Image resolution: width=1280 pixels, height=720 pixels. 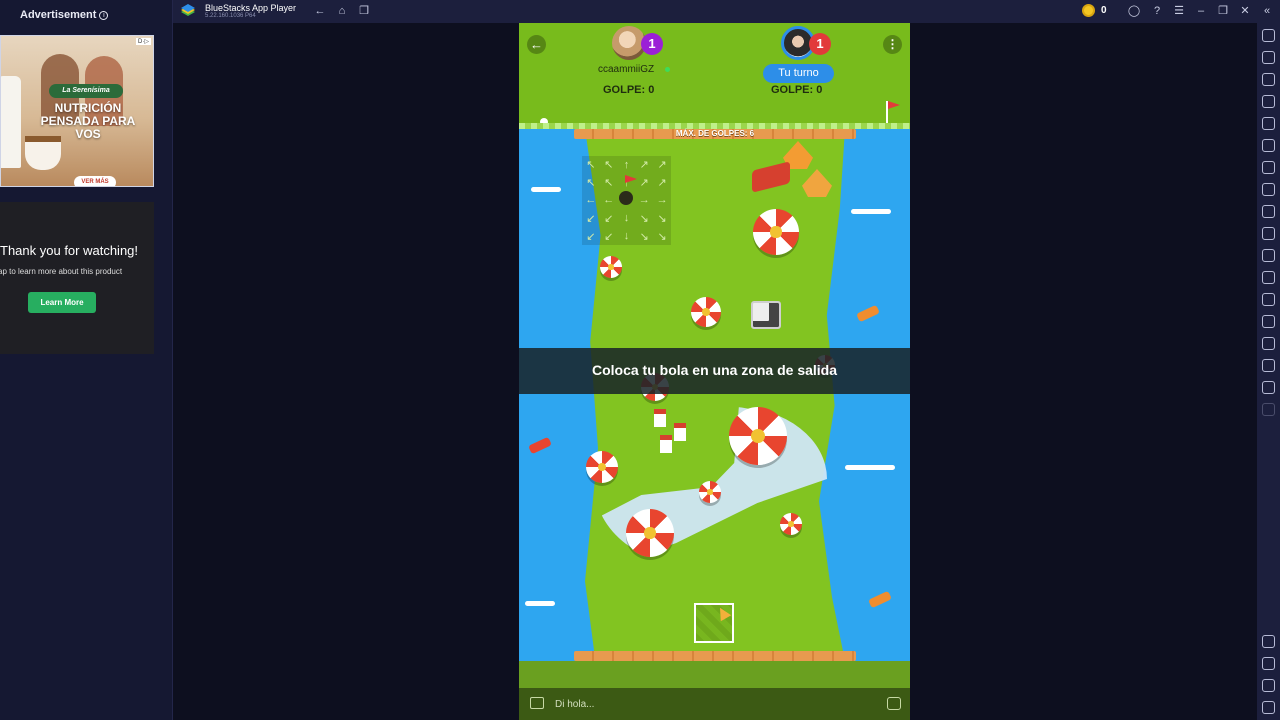 I want to click on macro-icon, so click(x=1268, y=123).